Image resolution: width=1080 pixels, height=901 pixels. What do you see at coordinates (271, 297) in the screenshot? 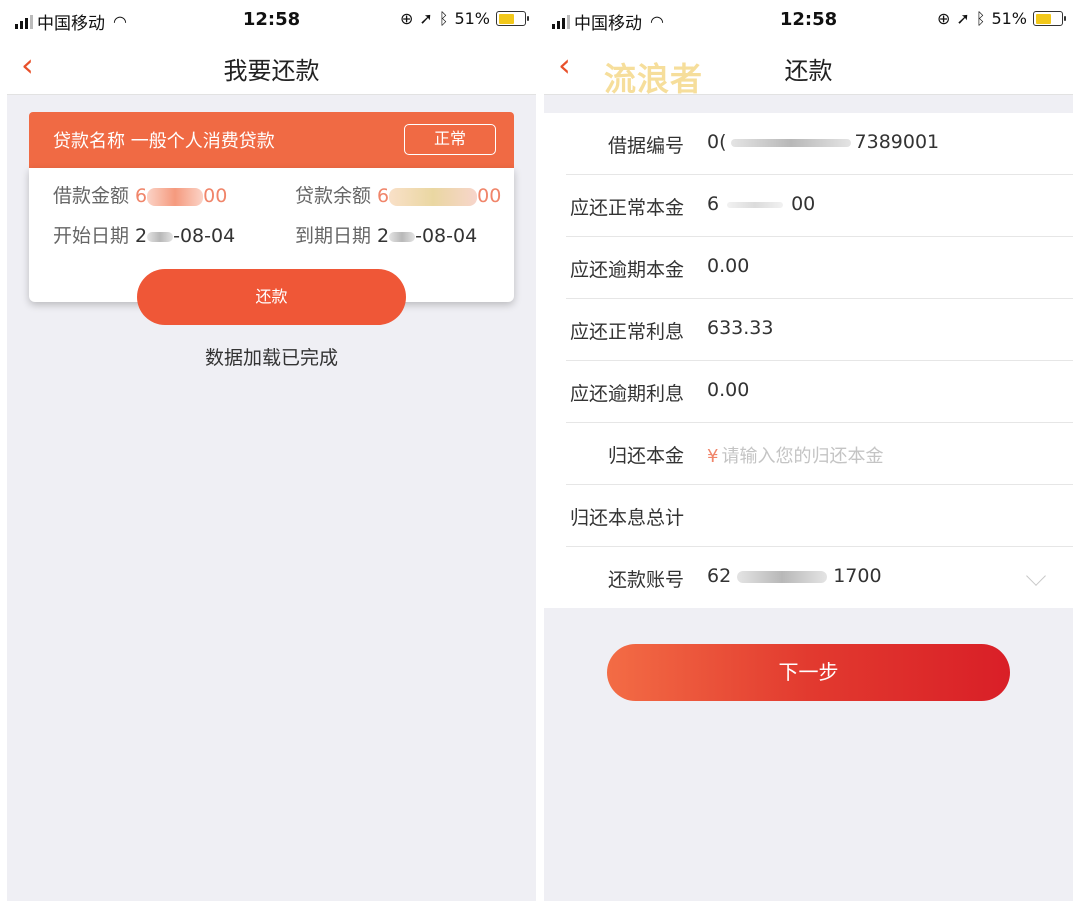
I see `repay-button: 还款` at bounding box center [271, 297].